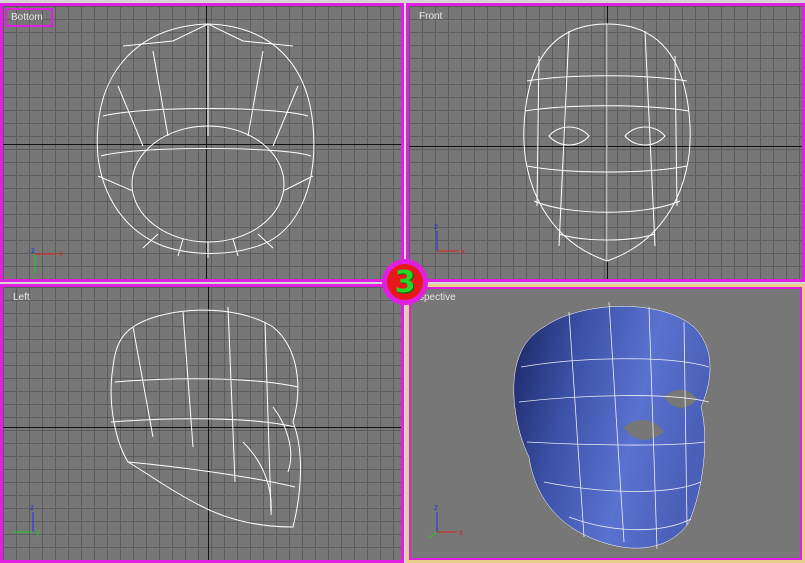  I want to click on viewport-label-front: Front, so click(430, 16).